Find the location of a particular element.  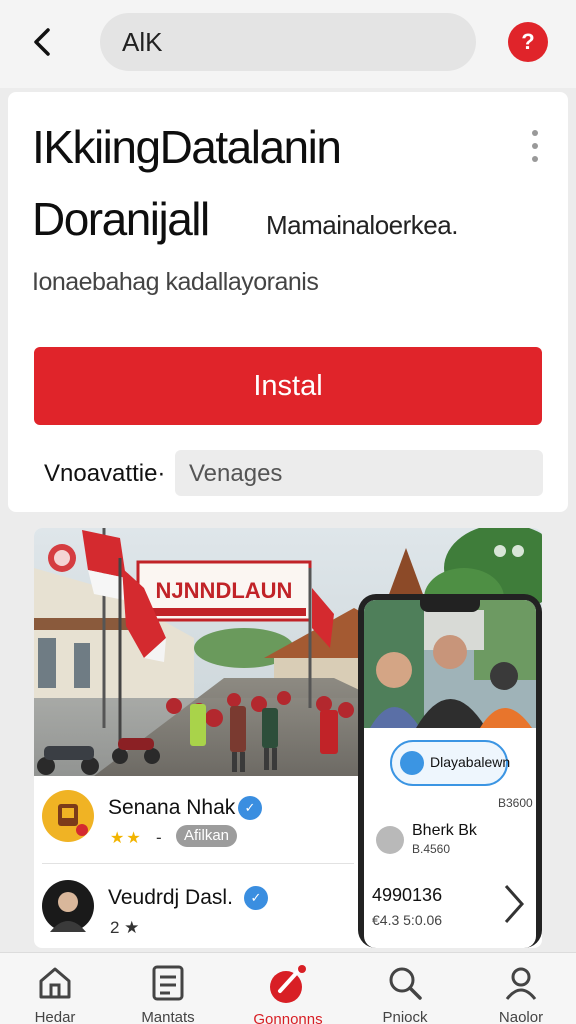

phone-contact-sub: B.4560 is located at coordinates (431, 849).